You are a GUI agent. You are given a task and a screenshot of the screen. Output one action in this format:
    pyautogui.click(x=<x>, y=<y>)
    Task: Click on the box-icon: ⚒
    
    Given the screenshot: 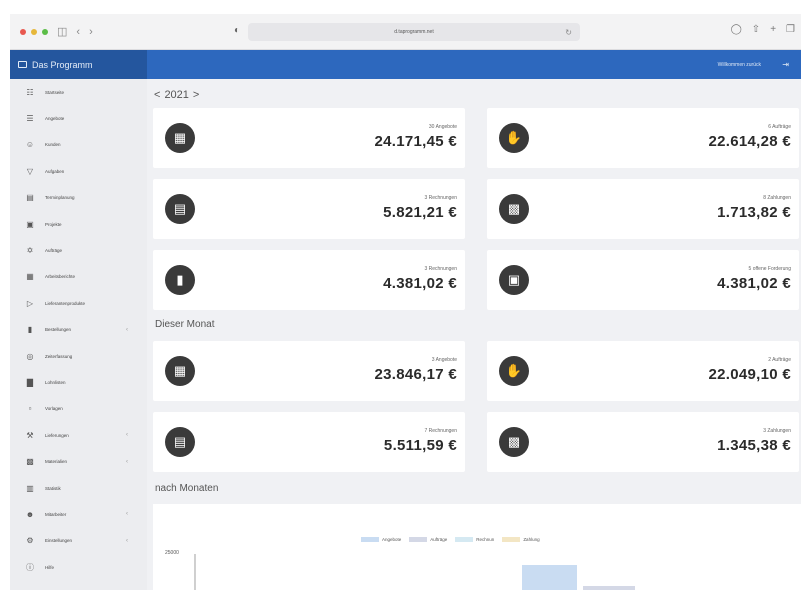 What is the action you would take?
    pyautogui.click(x=30, y=435)
    